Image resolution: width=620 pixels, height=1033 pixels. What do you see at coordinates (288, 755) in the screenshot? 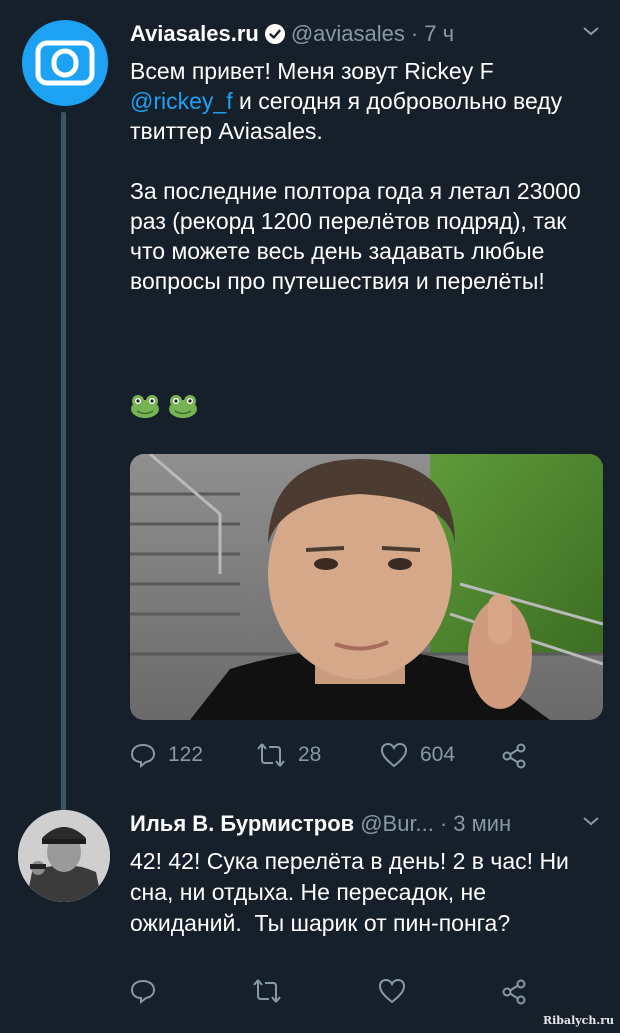
I see `retweet-button: 28` at bounding box center [288, 755].